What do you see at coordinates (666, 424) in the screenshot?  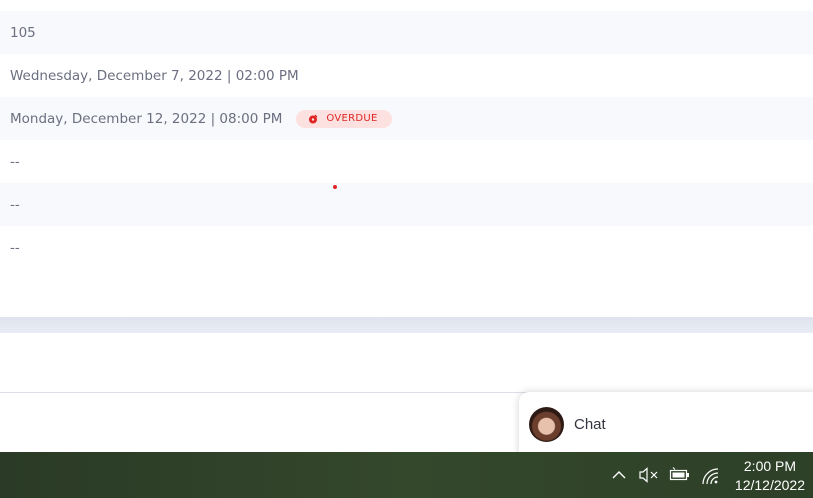 I see `chat-widget: Chat` at bounding box center [666, 424].